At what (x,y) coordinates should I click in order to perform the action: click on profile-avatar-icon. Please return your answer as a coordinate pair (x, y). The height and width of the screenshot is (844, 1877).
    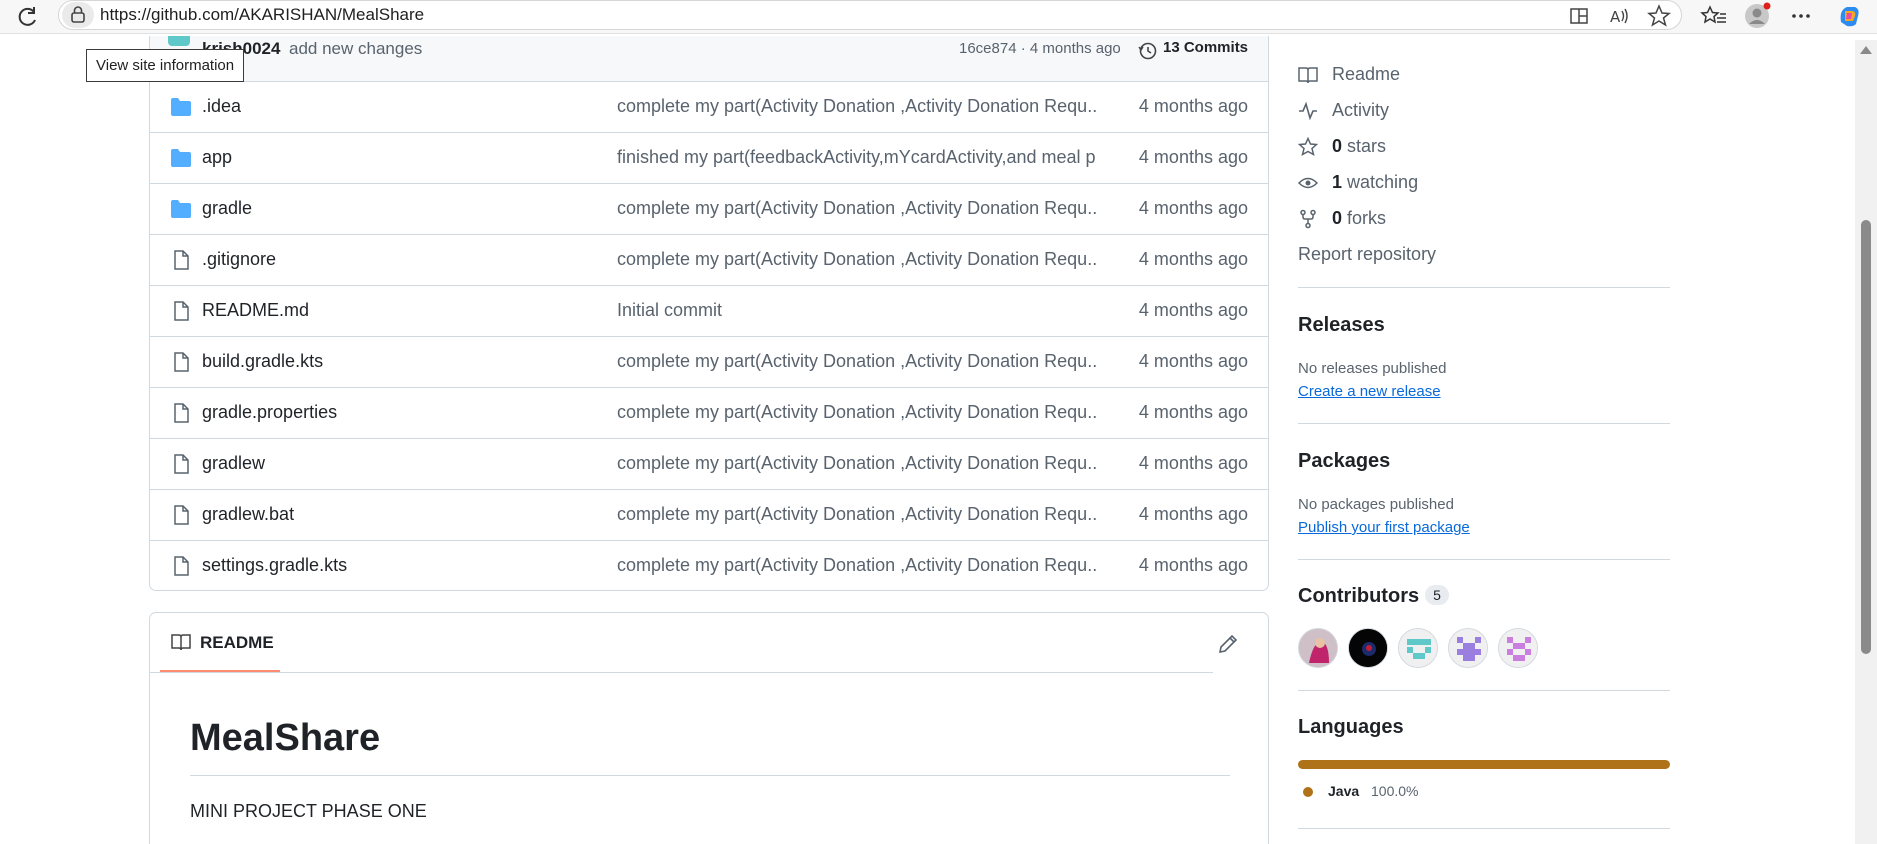
    Looking at the image, I should click on (1757, 16).